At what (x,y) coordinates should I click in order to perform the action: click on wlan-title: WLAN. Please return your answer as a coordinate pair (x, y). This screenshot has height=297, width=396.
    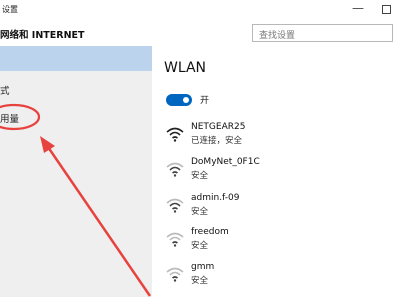
    Looking at the image, I should click on (185, 68).